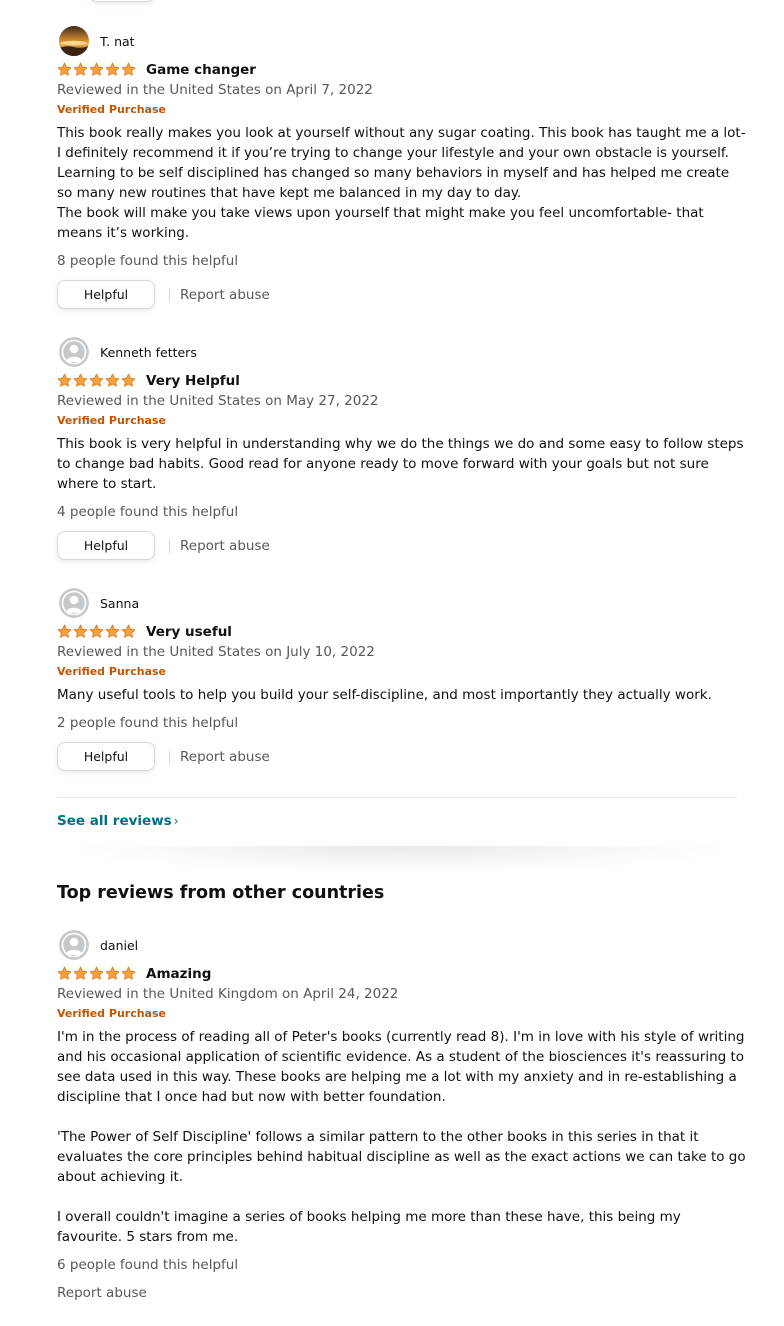 Image resolution: width=784 pixels, height=1326 pixels. Describe the element at coordinates (119, 945) in the screenshot. I see `reviewer-name: daniel` at that location.